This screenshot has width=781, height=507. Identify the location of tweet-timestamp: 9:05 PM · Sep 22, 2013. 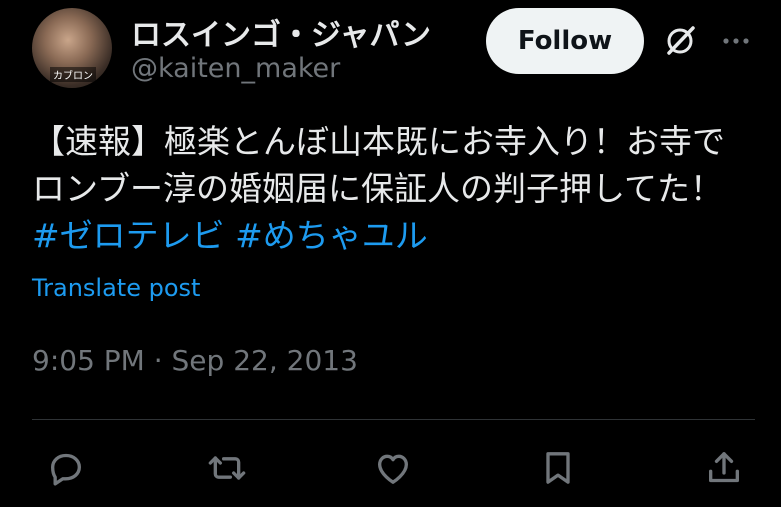
(195, 360).